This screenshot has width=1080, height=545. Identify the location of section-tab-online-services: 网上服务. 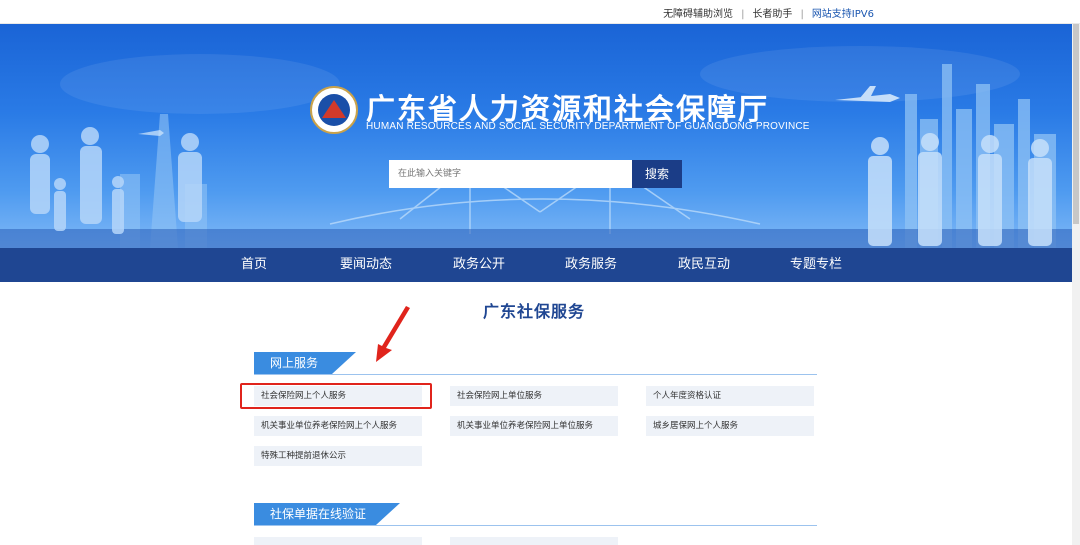
(305, 363).